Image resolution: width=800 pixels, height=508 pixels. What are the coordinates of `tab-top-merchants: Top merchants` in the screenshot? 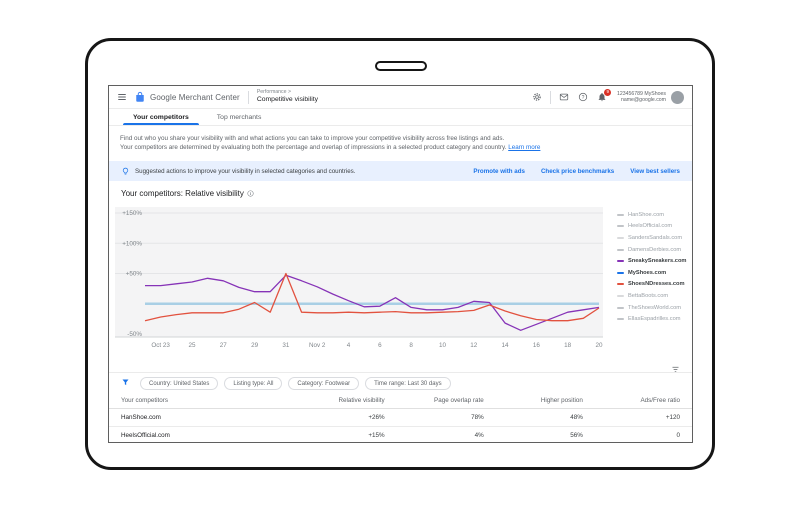 It's located at (239, 117).